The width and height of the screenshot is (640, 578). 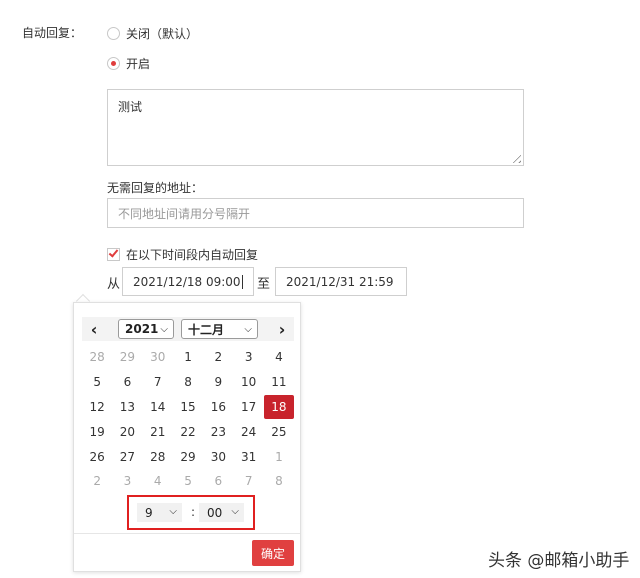 What do you see at coordinates (187, 533) in the screenshot?
I see `divider` at bounding box center [187, 533].